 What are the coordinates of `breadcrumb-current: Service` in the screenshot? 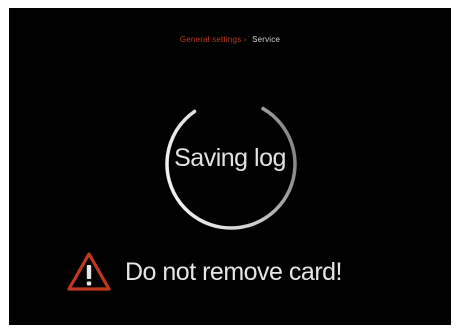 It's located at (266, 39).